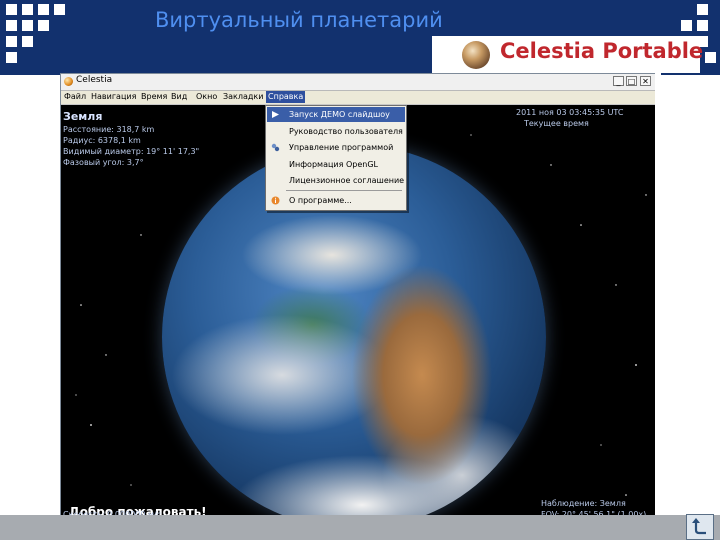 The height and width of the screenshot is (540, 720). What do you see at coordinates (179, 96) in the screenshot?
I see `menu-view: Вид` at bounding box center [179, 96].